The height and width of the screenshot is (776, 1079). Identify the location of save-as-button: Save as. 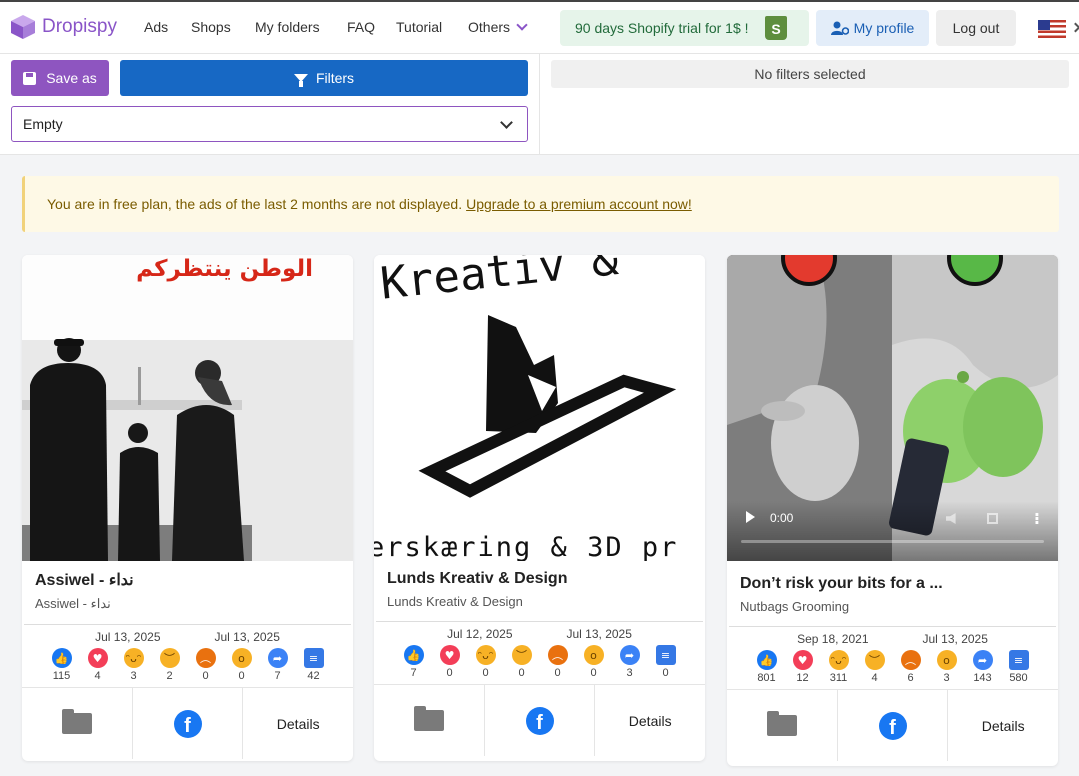
(60, 78).